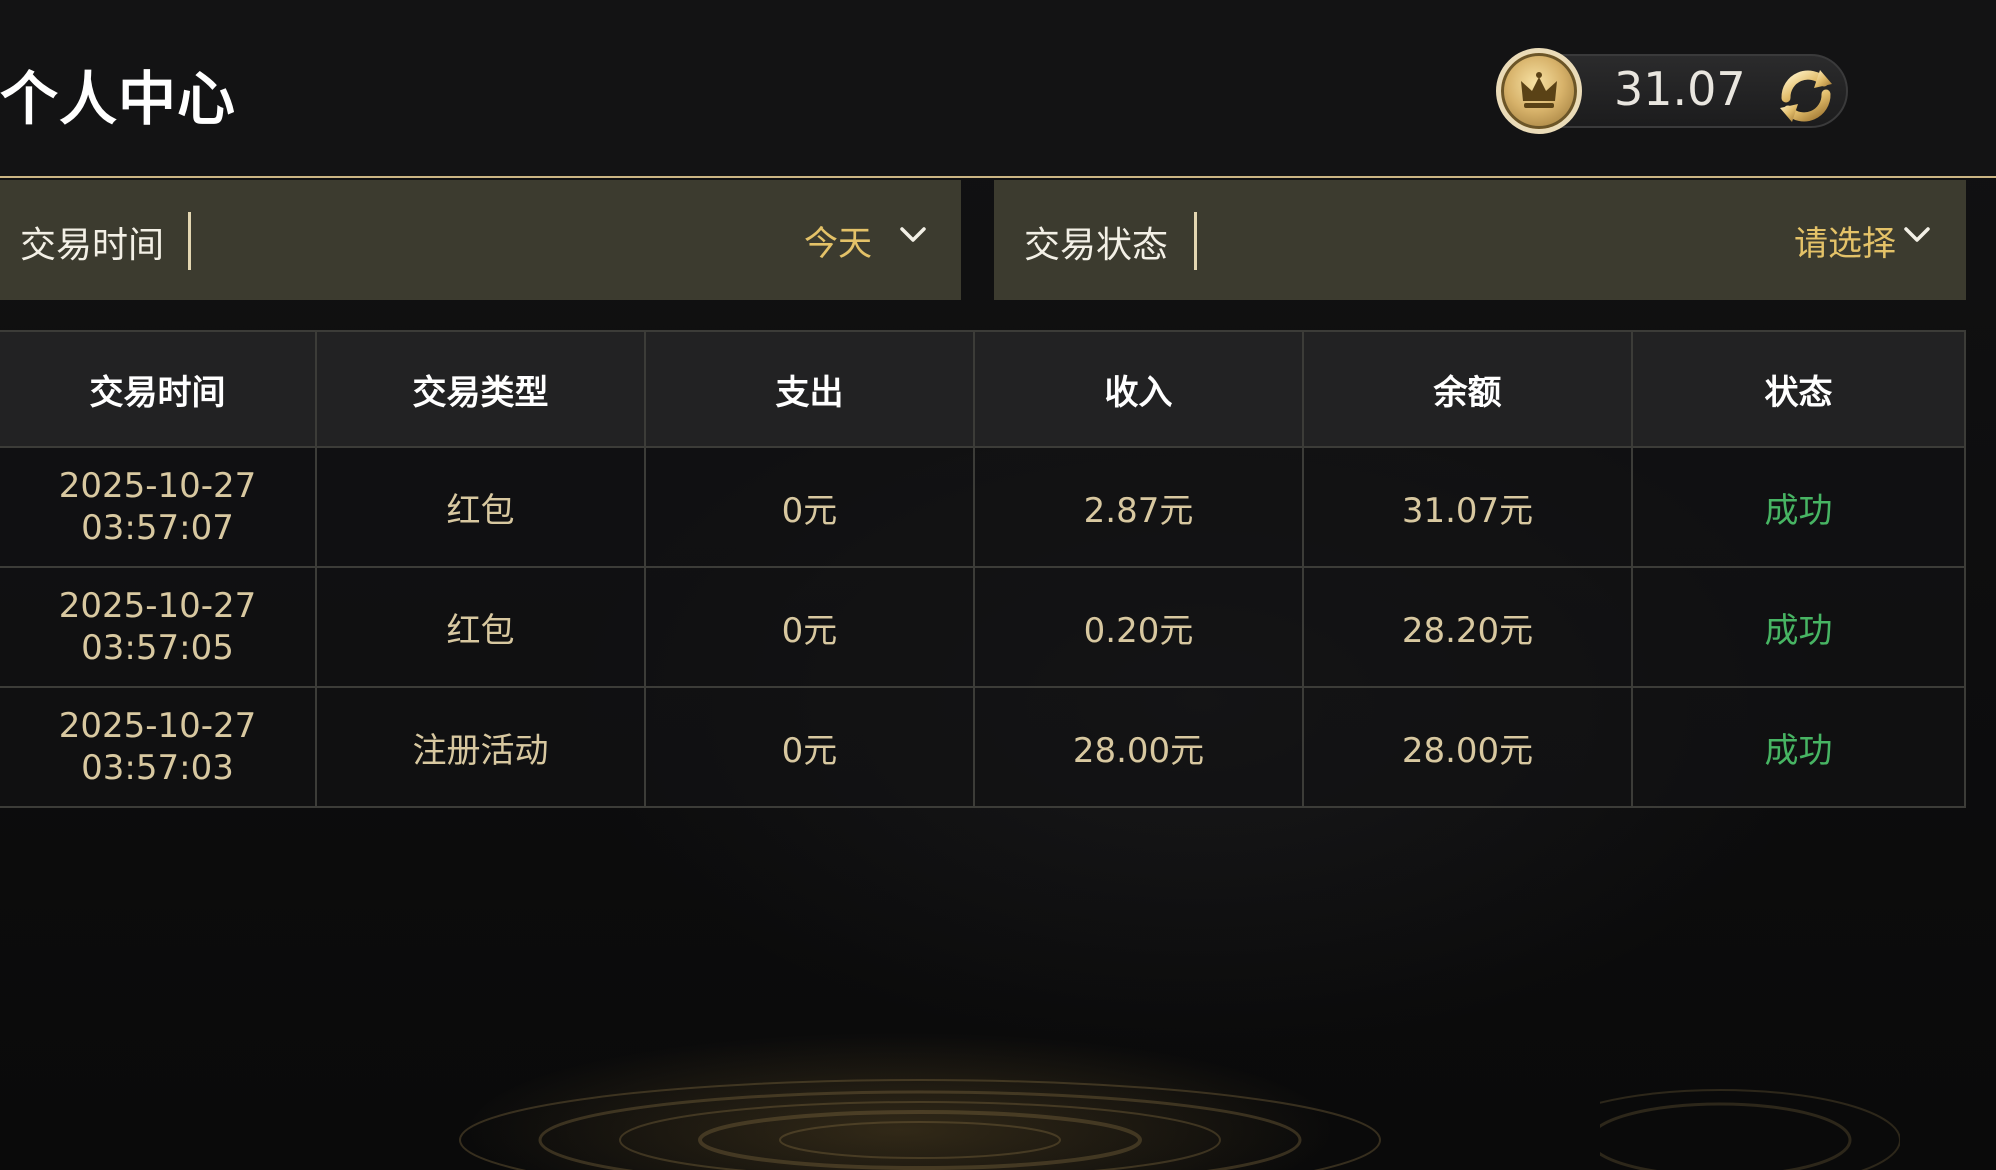  Describe the element at coordinates (1798, 392) in the screenshot. I see `column-header-label: 状态` at that location.